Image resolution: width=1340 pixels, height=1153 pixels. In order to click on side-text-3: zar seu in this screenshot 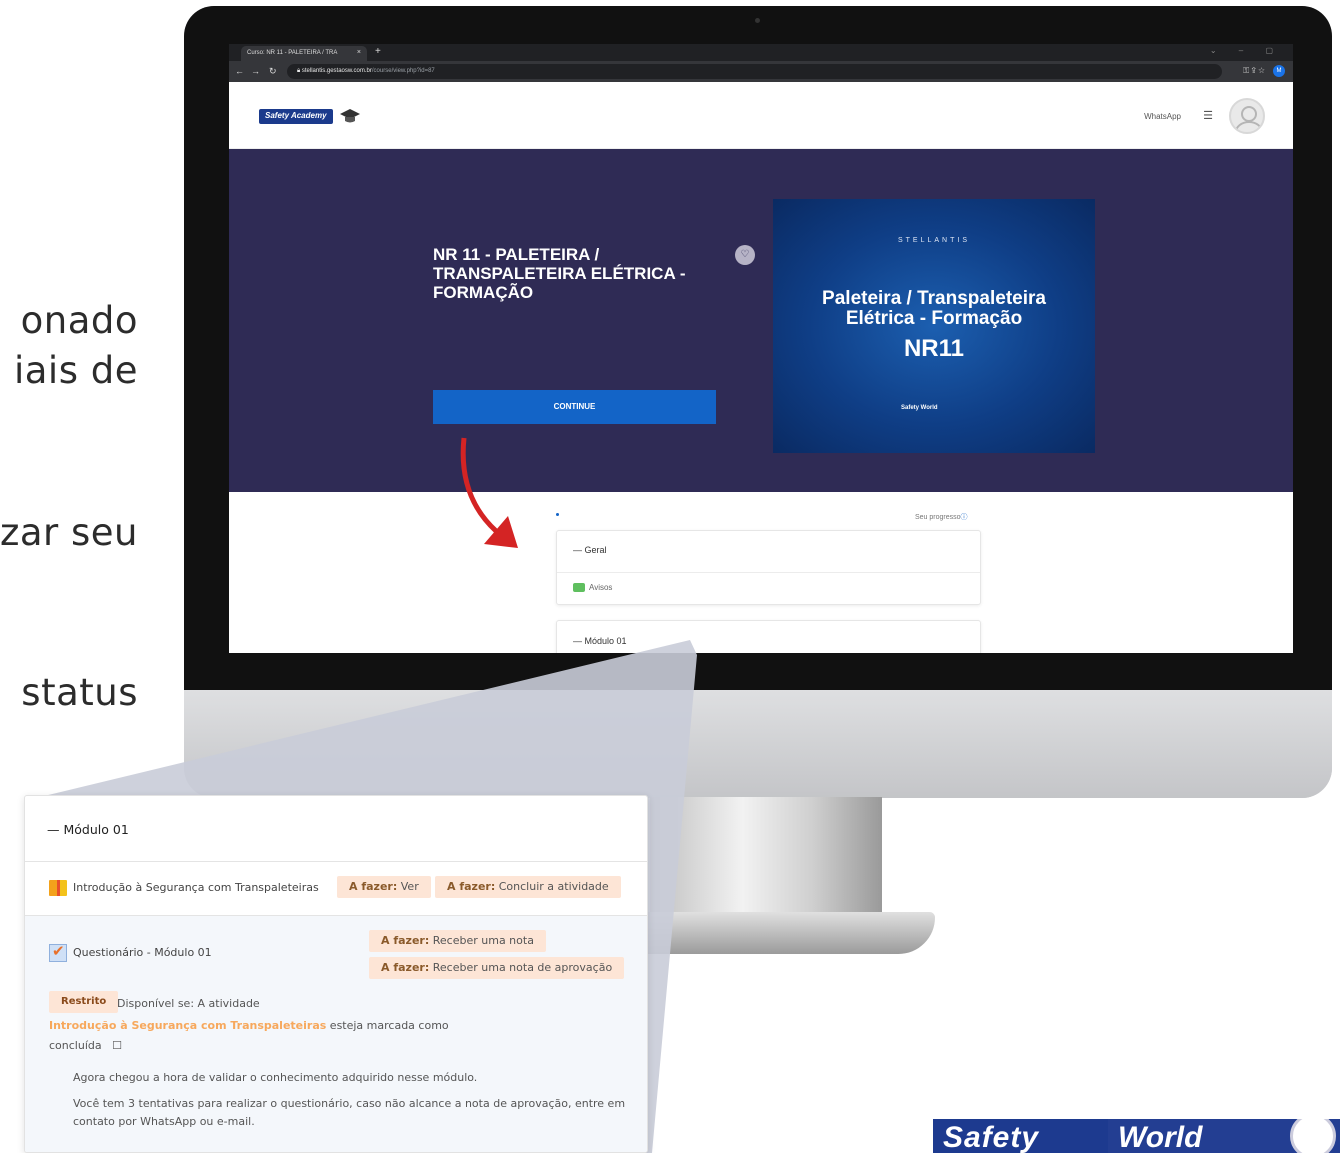, I will do `click(69, 532)`.